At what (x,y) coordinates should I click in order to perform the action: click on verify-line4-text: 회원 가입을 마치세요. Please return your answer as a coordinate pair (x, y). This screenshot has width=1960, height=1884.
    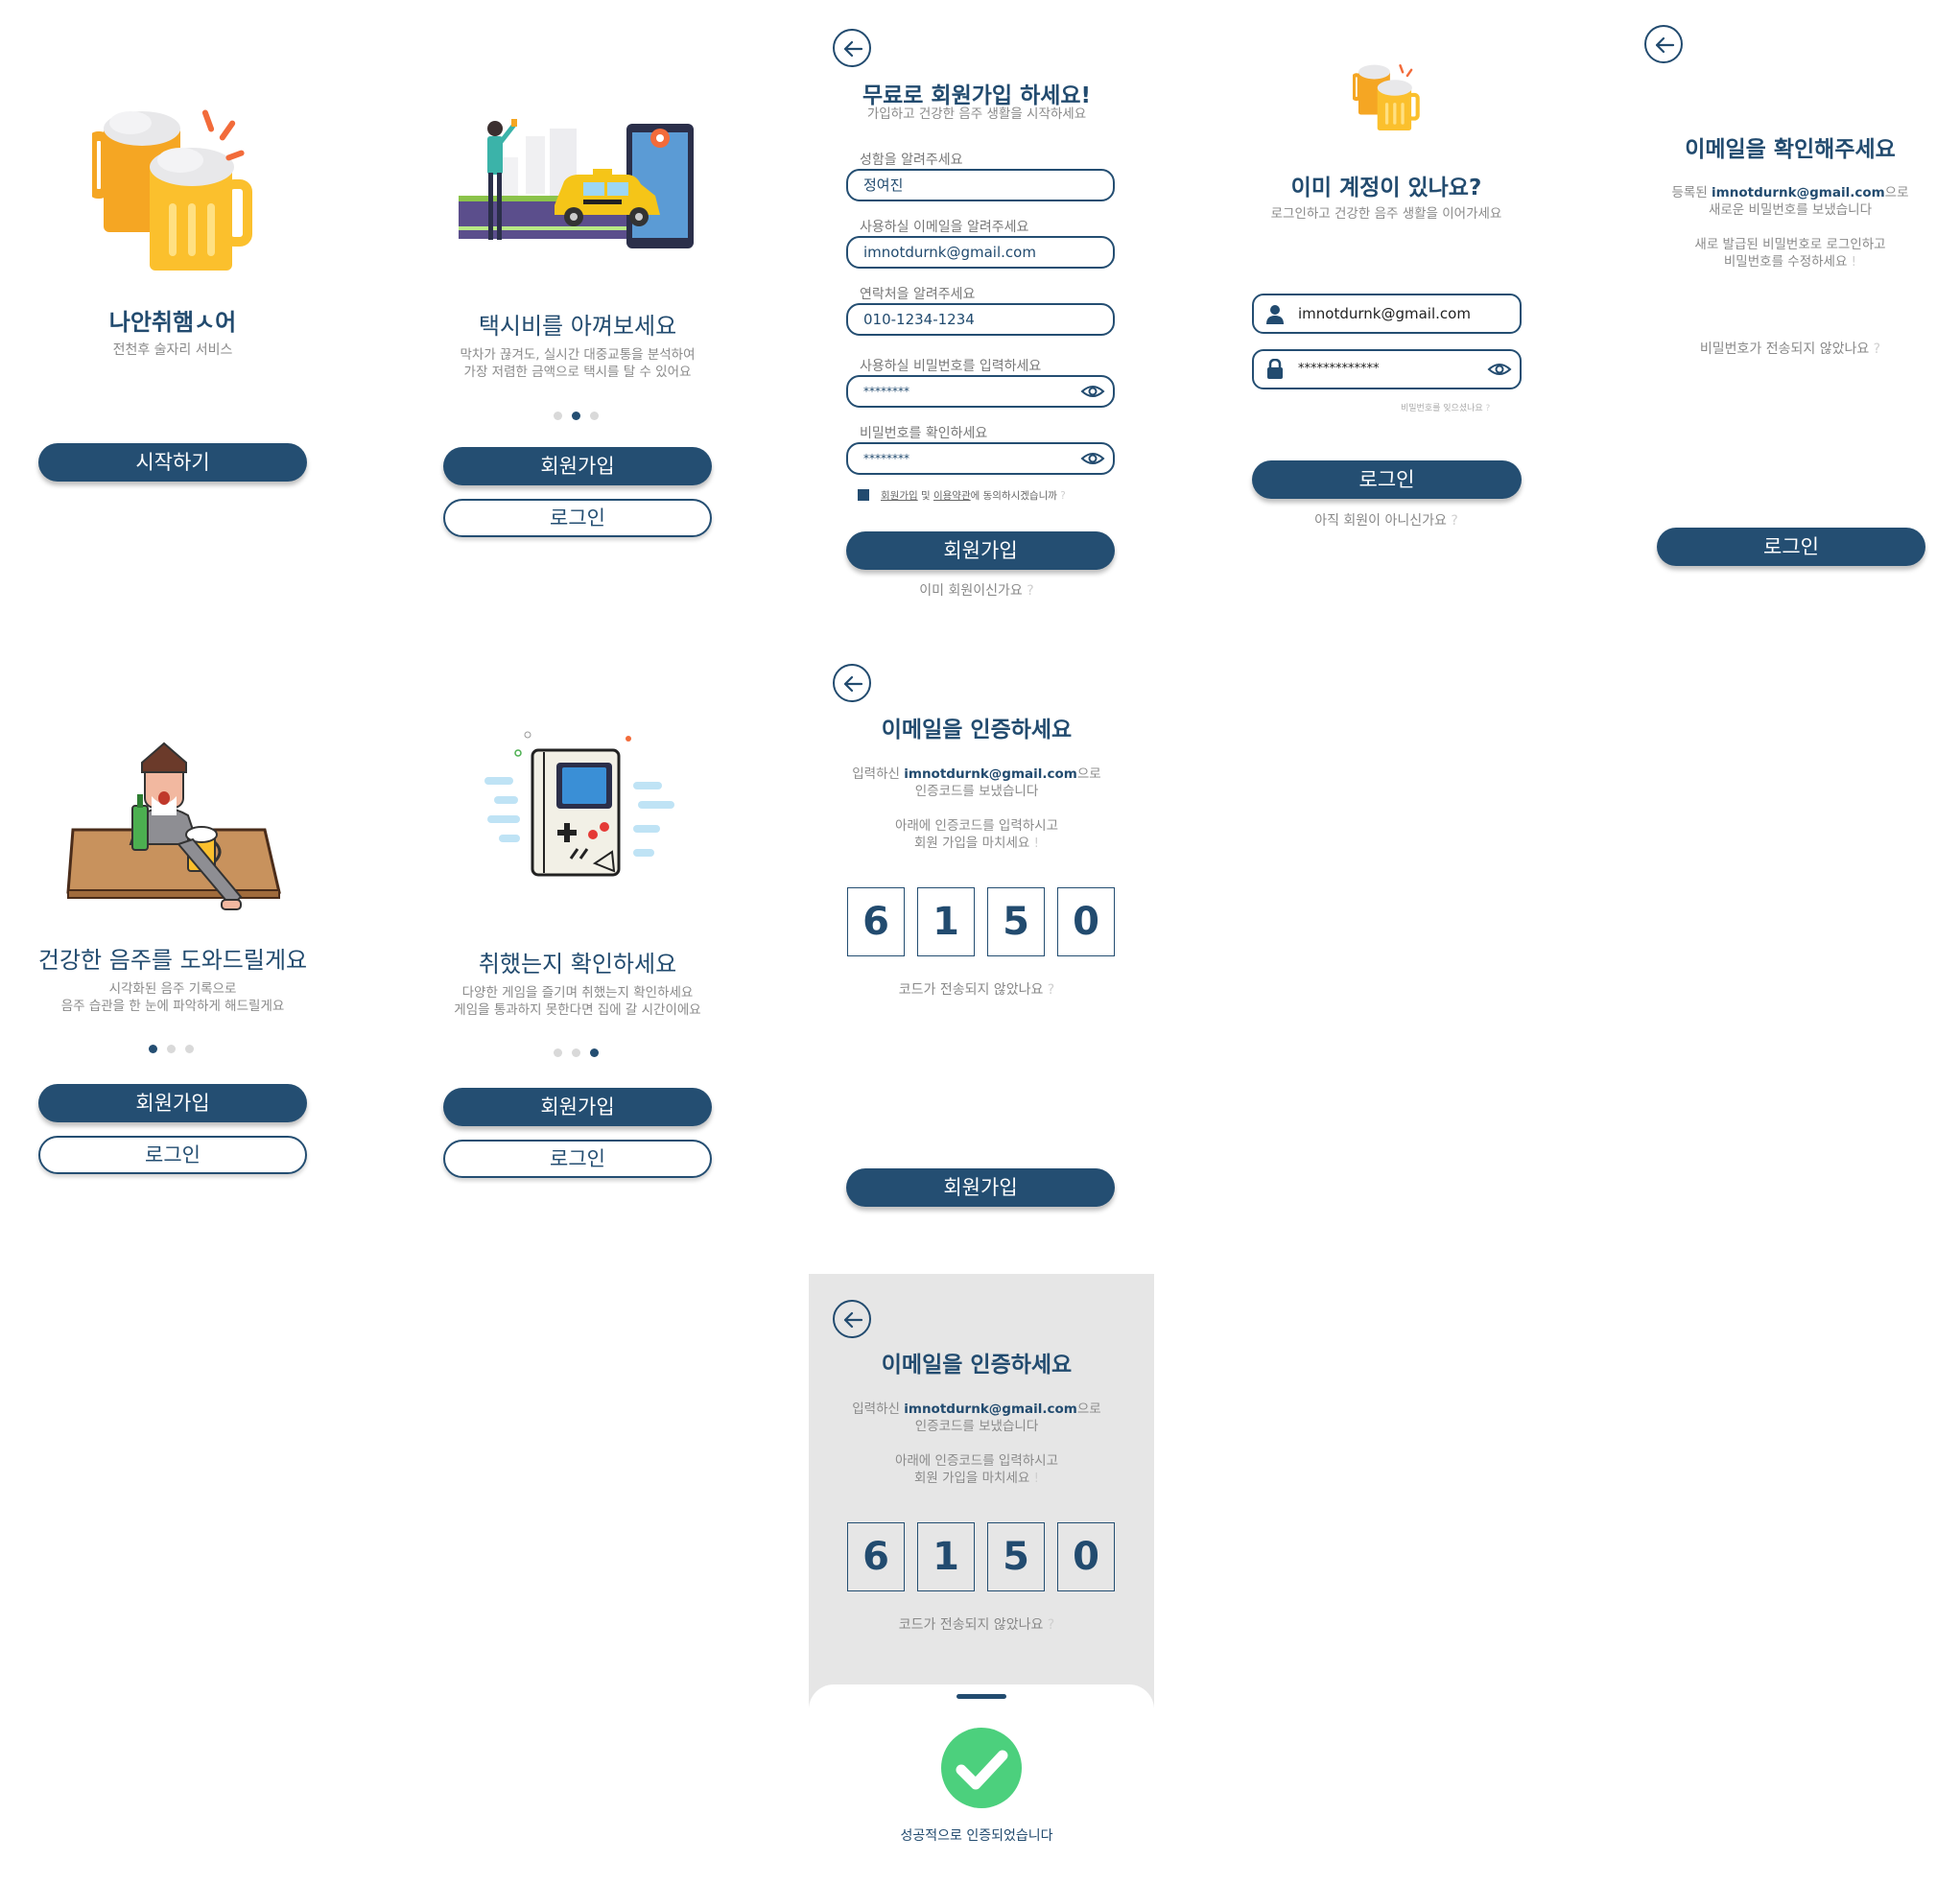
    Looking at the image, I should click on (971, 1478).